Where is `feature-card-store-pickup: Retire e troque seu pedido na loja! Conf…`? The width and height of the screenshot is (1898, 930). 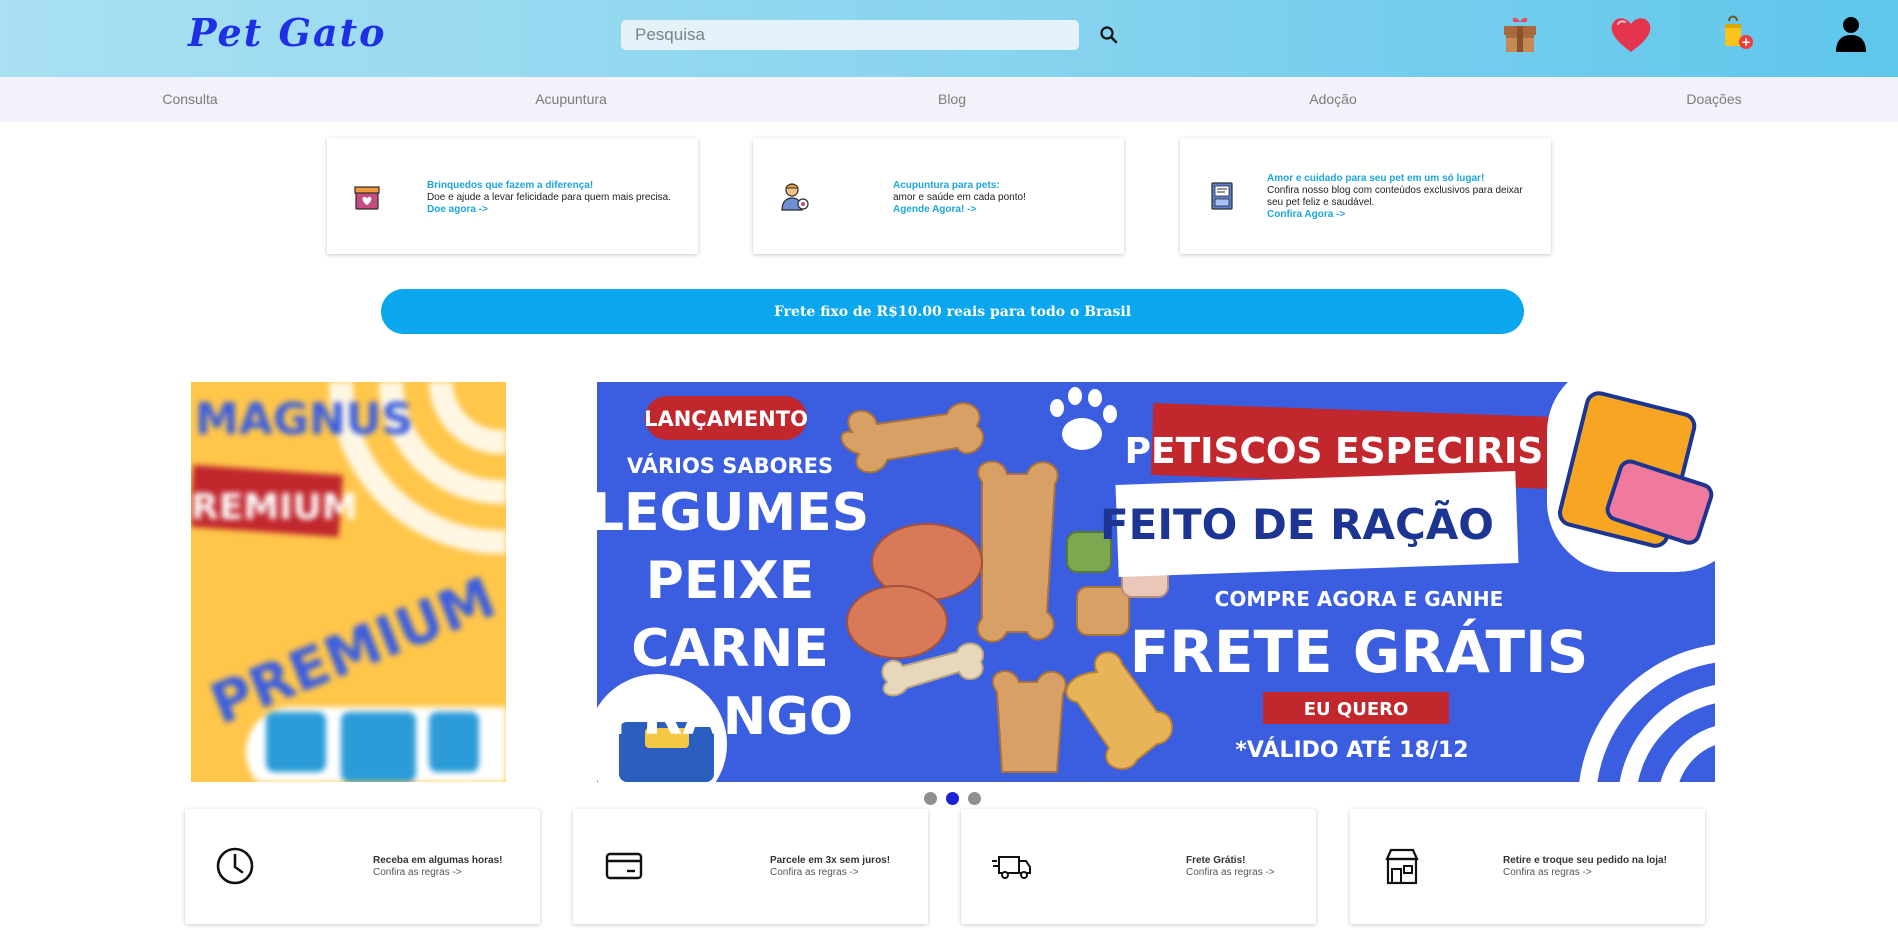
feature-card-store-pickup: Retire e troque seu pedido na loja! Conf… is located at coordinates (1527, 866).